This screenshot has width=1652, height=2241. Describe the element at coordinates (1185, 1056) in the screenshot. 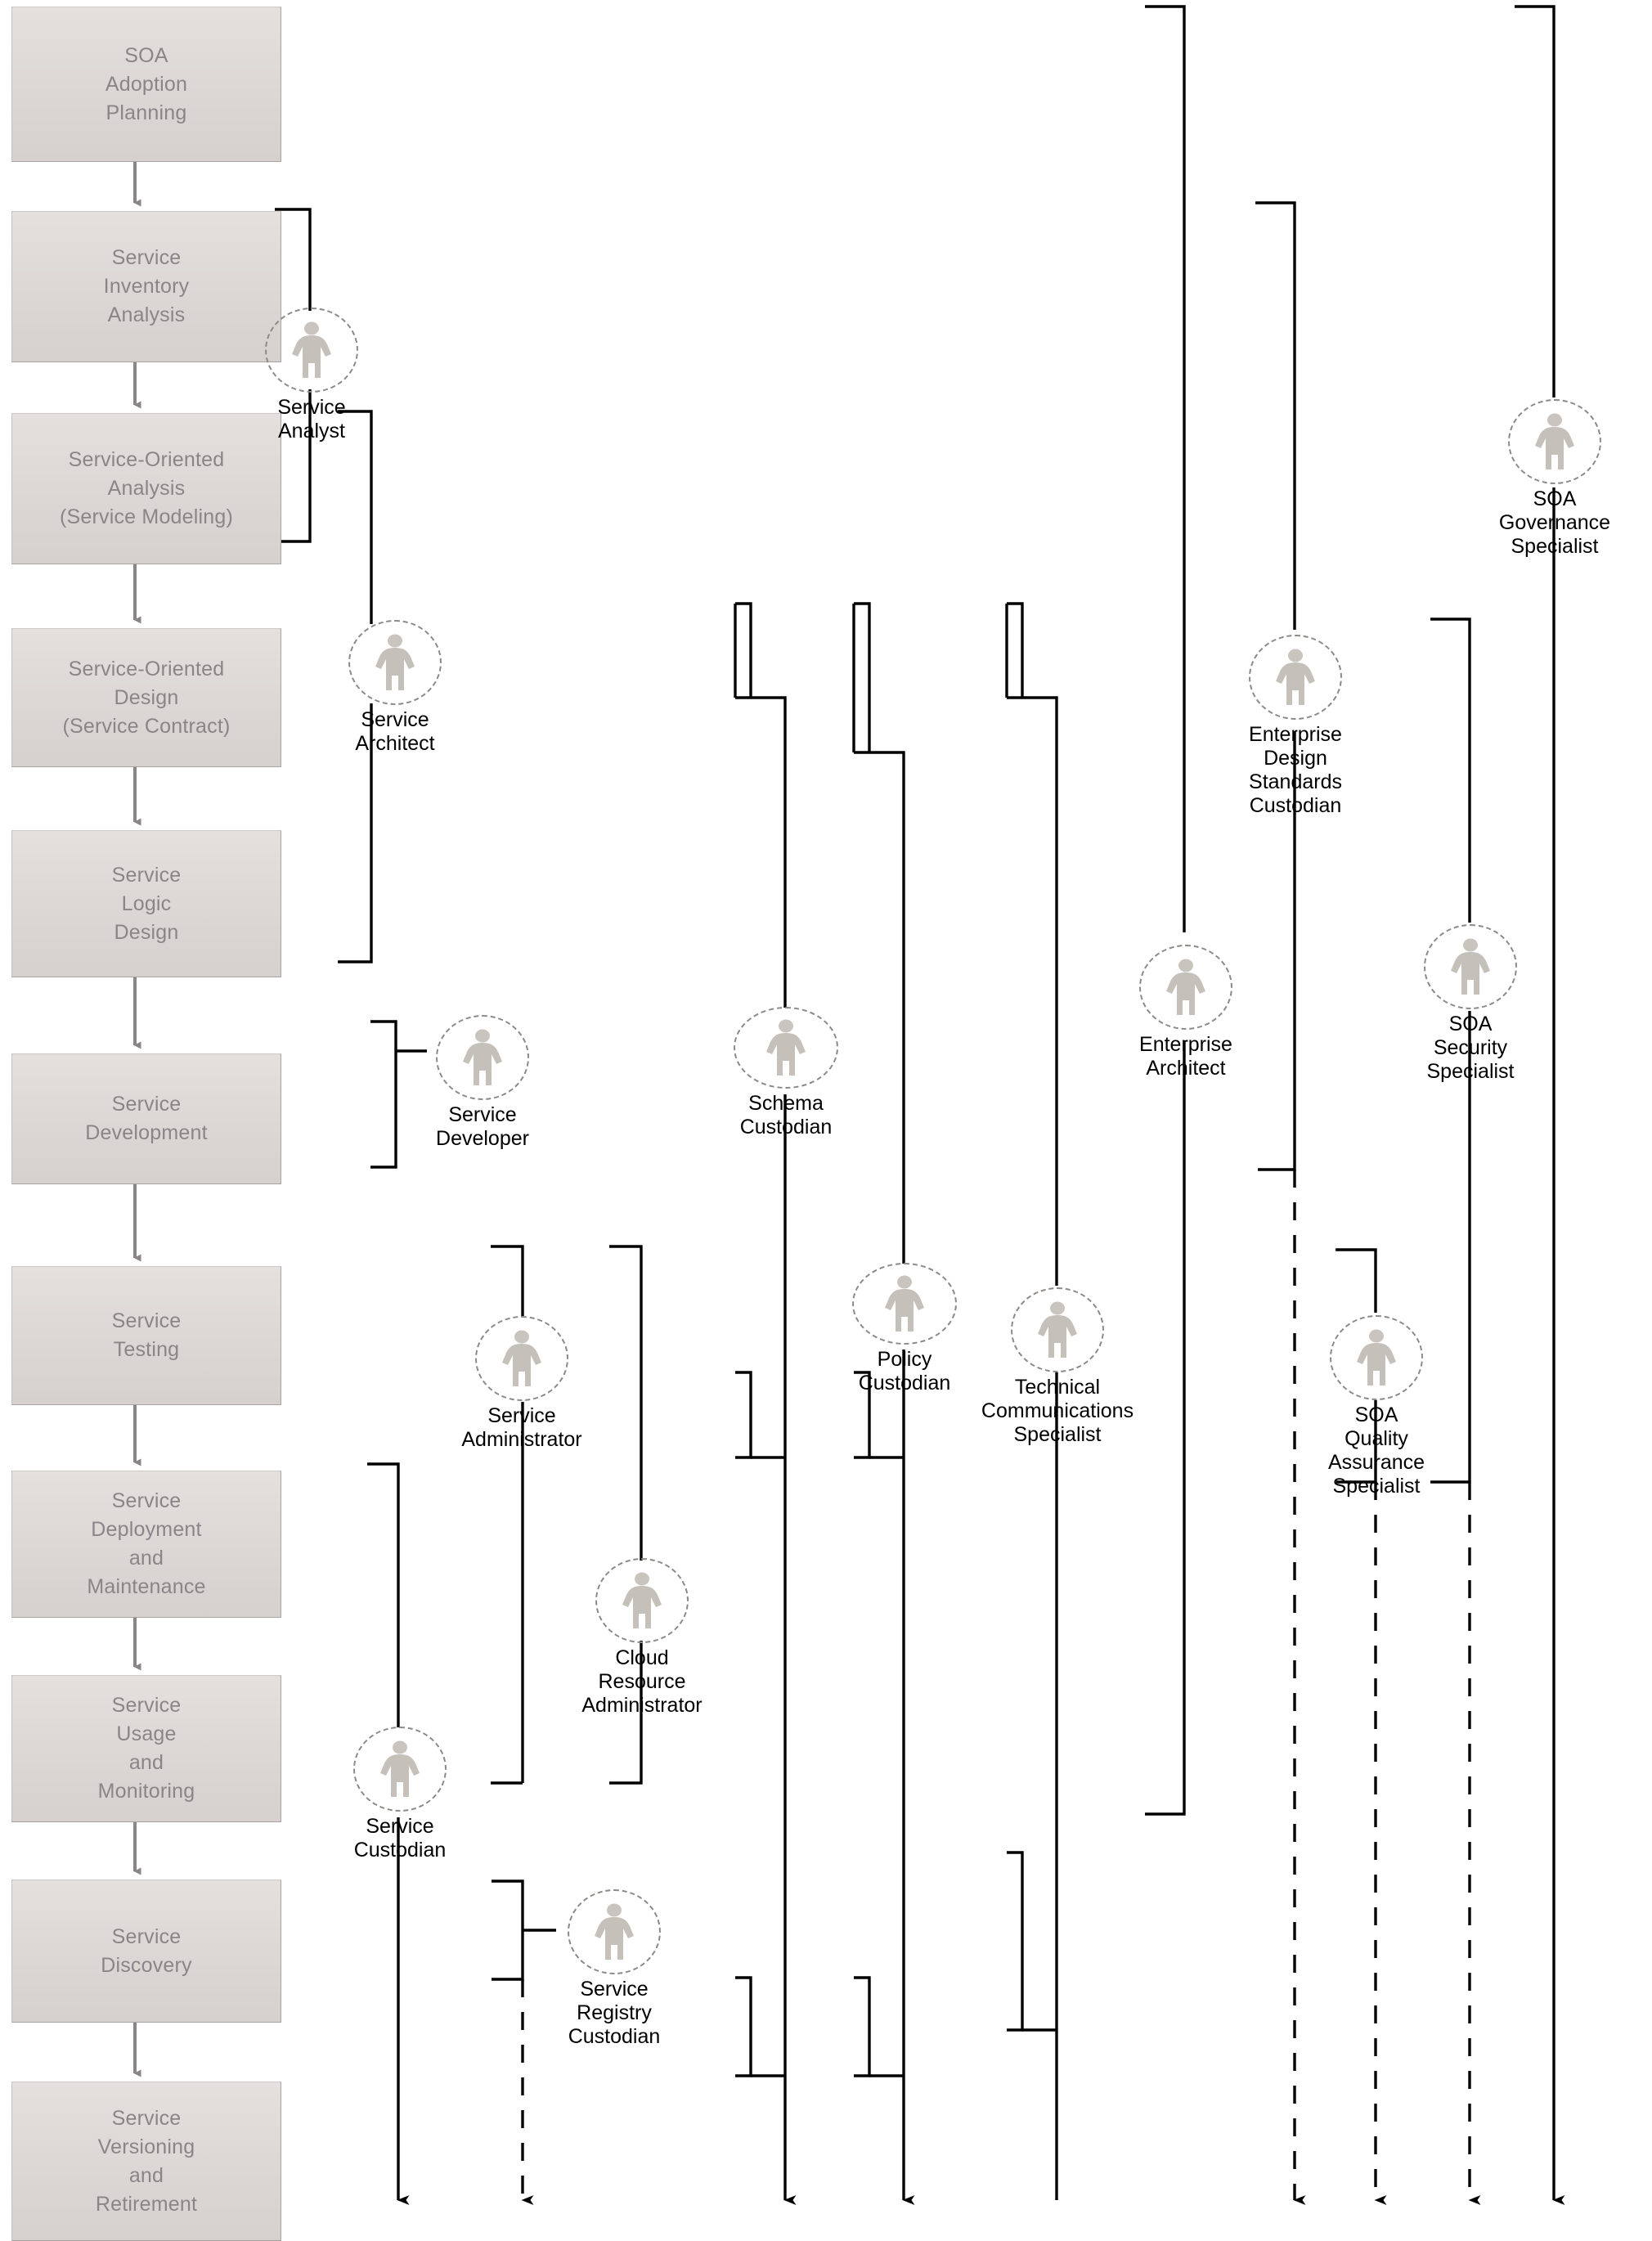

I see `role-label: Enterprise Architect` at that location.